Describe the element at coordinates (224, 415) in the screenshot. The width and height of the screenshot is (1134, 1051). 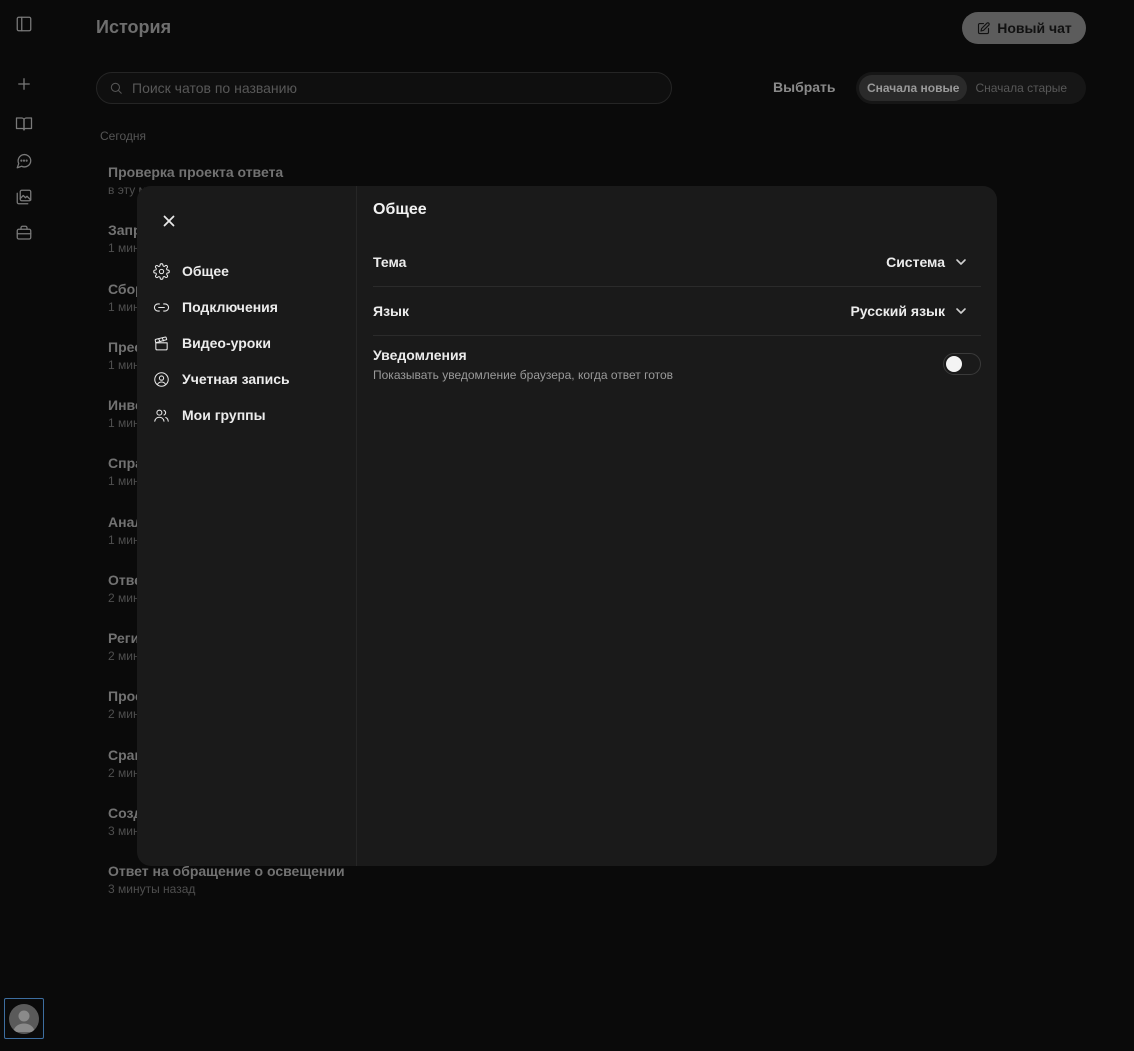
I see `settings-nav-label: Мои группы` at that location.